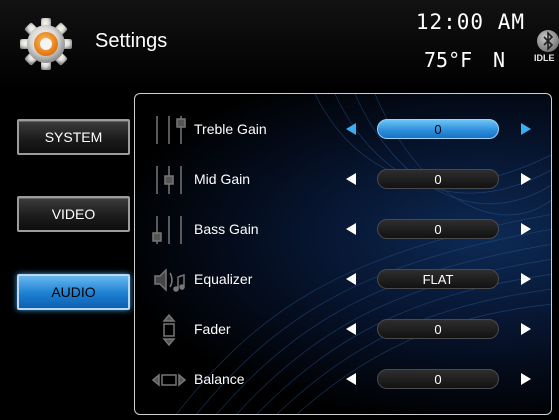 Image resolution: width=559 pixels, height=420 pixels. Describe the element at coordinates (171, 130) in the screenshot. I see `treble-icon` at that location.